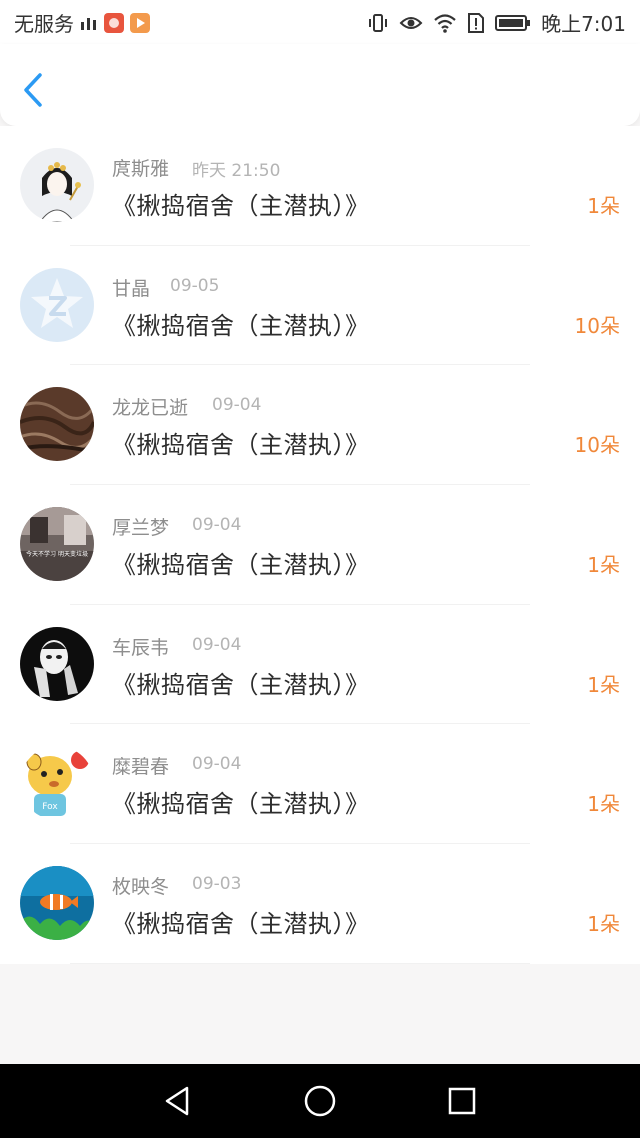 This screenshot has width=640, height=1138. Describe the element at coordinates (57, 554) in the screenshot. I see `avatar-caption: 今天不学习 明天变垃圾` at that location.